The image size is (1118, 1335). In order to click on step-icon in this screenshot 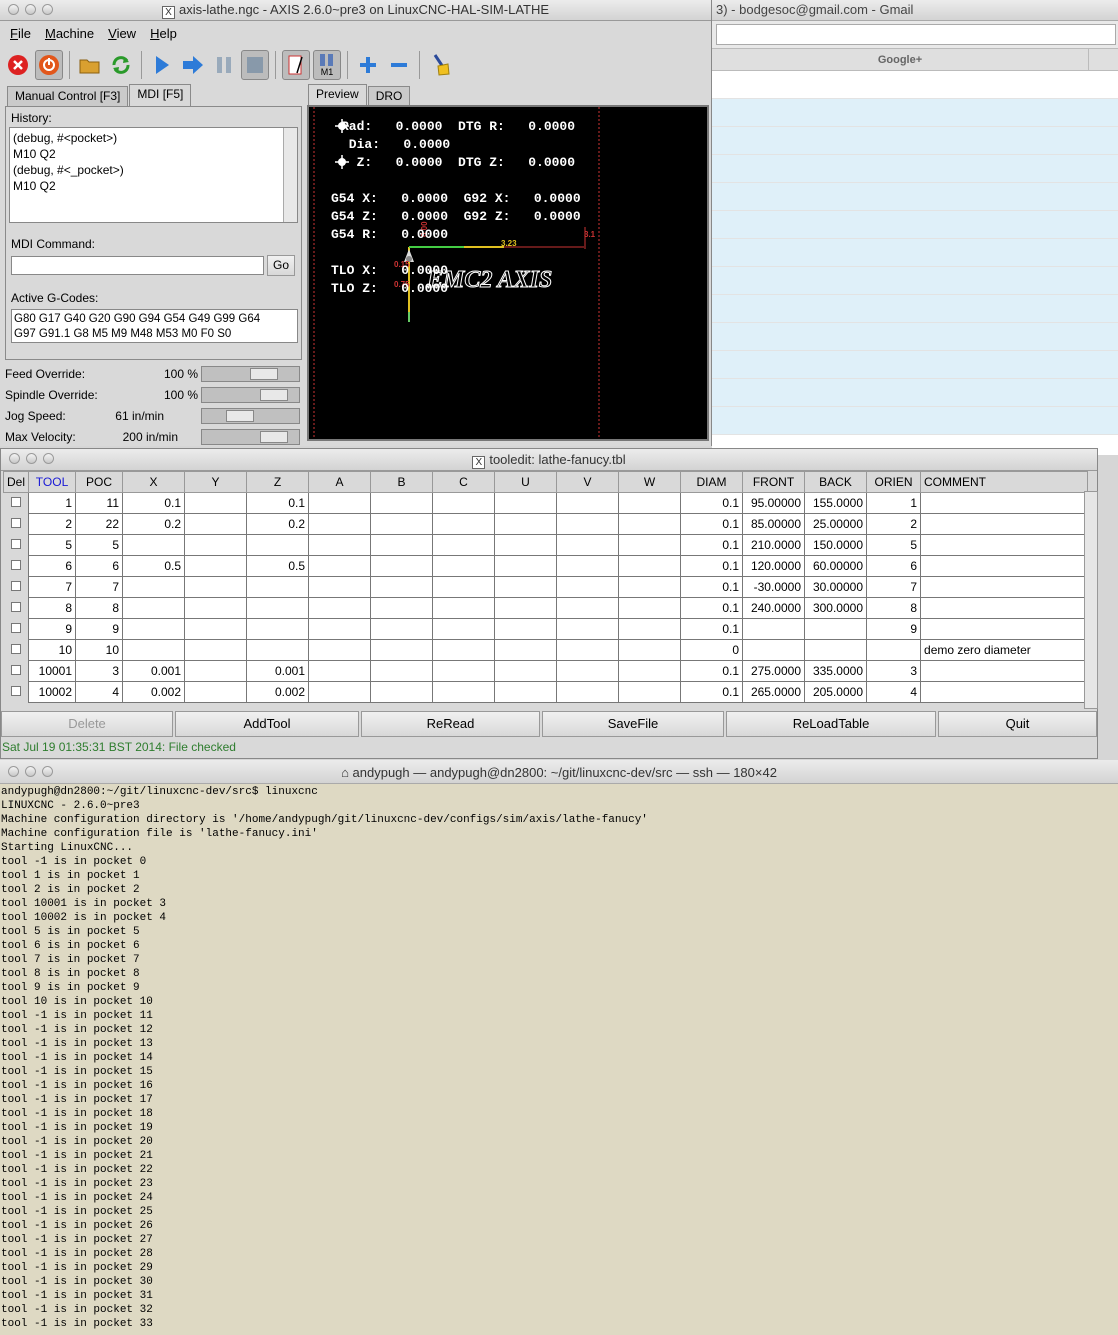, I will do `click(193, 65)`.